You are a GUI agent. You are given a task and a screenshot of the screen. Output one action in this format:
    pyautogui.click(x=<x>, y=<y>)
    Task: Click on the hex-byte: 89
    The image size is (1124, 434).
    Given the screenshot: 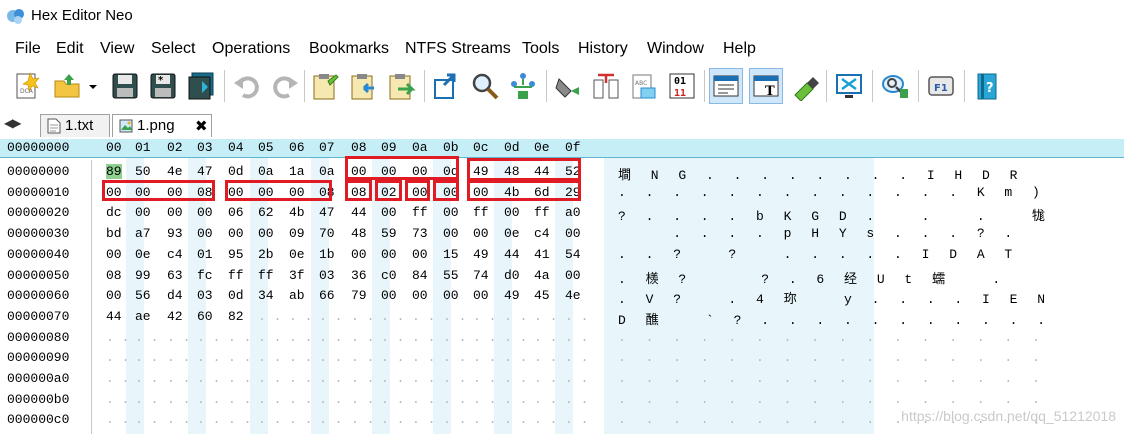 What is the action you would take?
    pyautogui.click(x=114, y=171)
    